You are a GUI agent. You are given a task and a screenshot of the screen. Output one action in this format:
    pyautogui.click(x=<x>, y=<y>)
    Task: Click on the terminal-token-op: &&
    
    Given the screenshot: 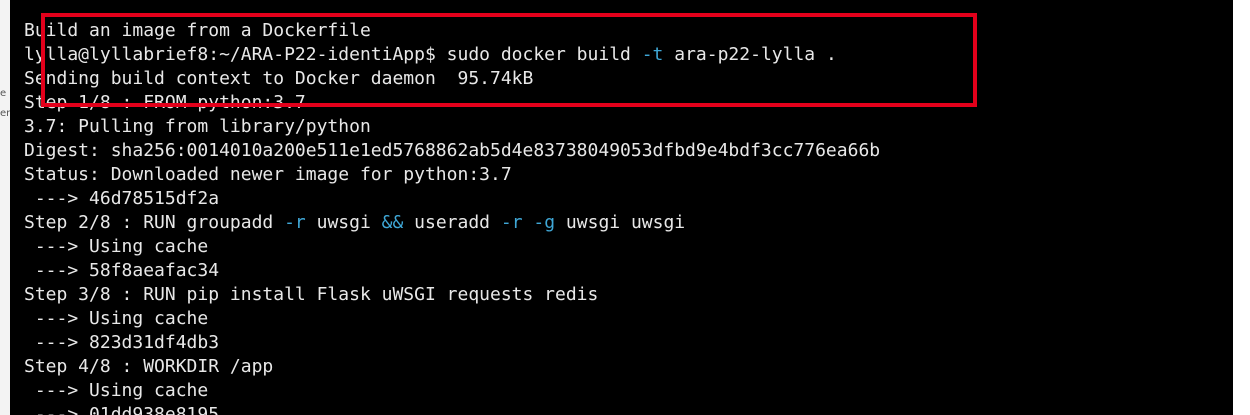 What is the action you would take?
    pyautogui.click(x=392, y=222)
    